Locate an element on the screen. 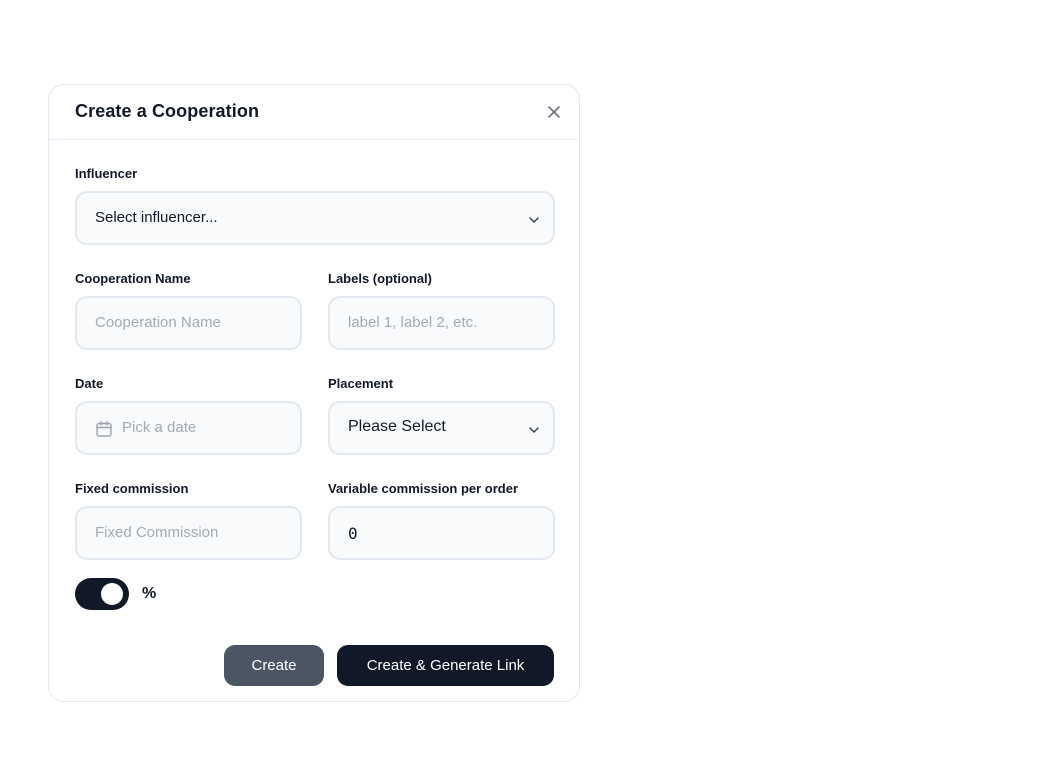 The width and height of the screenshot is (1040, 780). influencer-label: Influencer is located at coordinates (106, 173).